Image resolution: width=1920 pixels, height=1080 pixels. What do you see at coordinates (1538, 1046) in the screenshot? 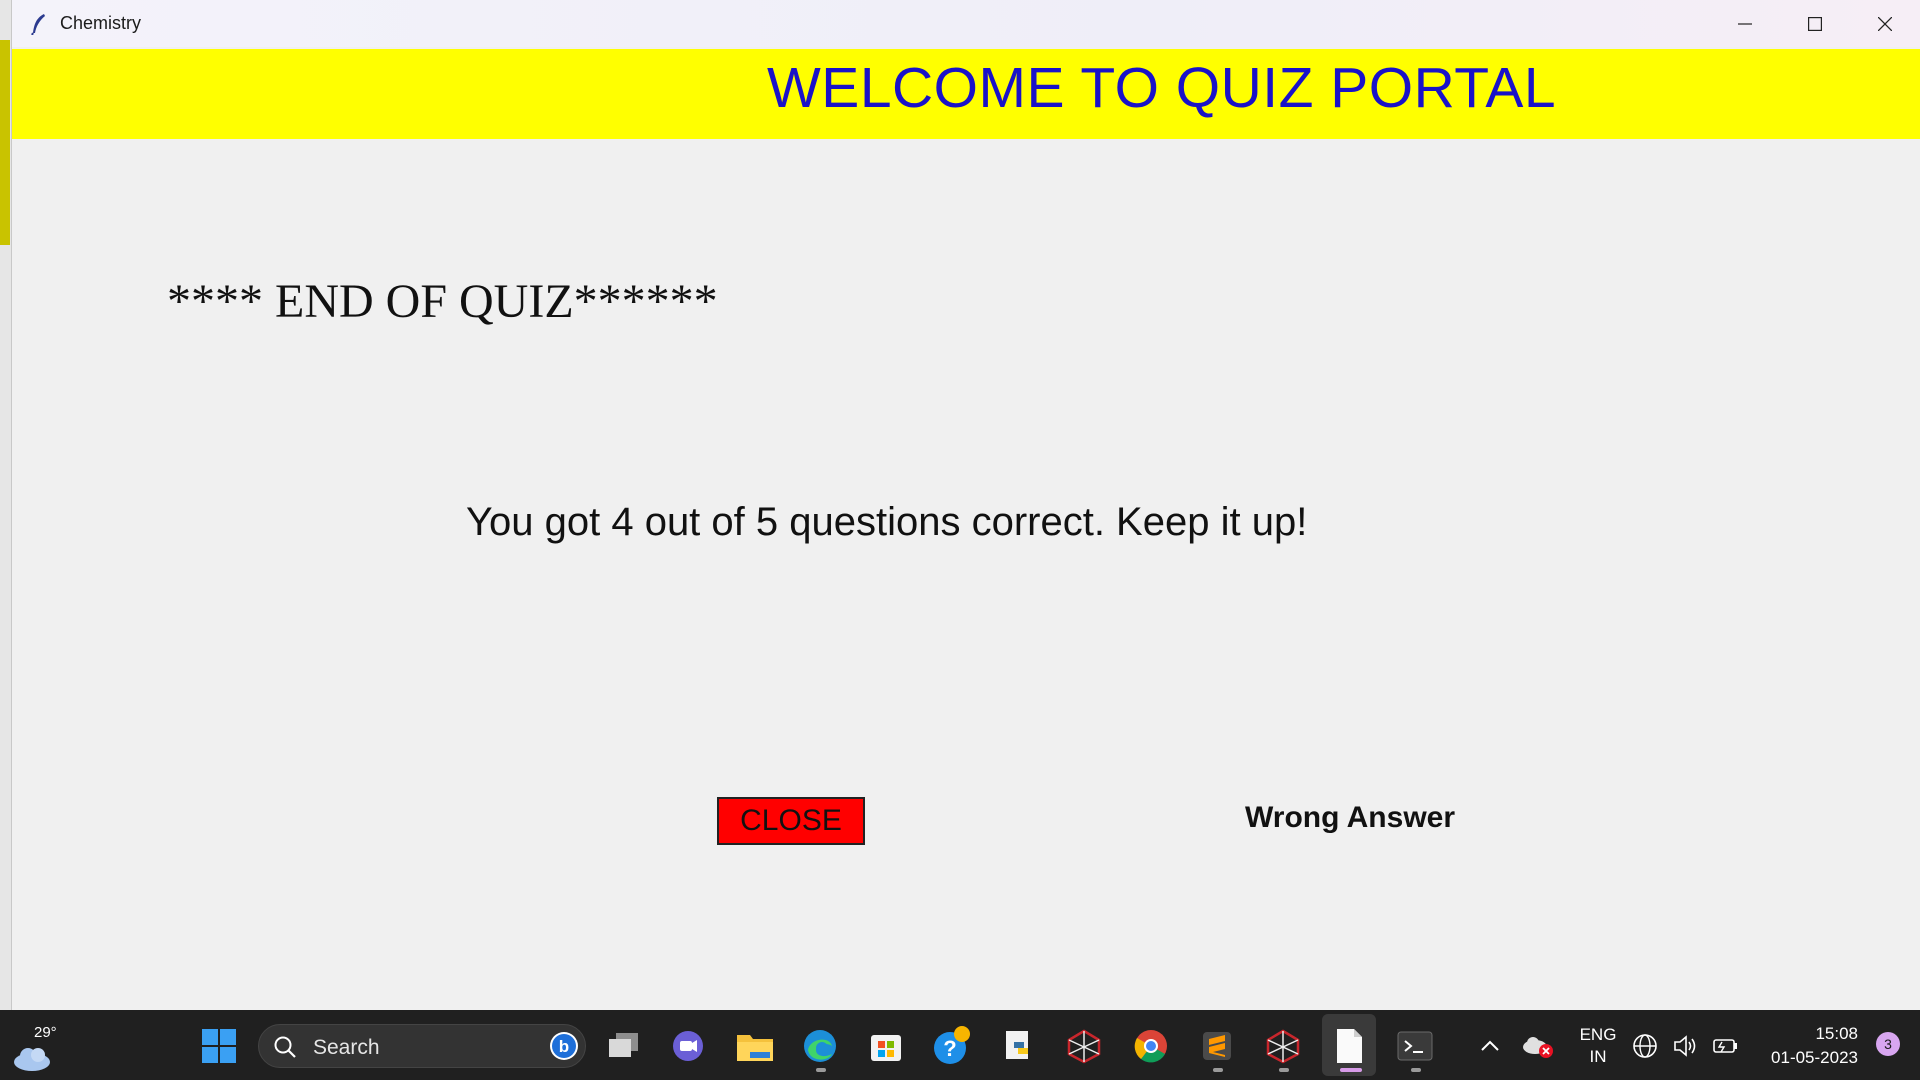
I see `onedrive-error-icon` at bounding box center [1538, 1046].